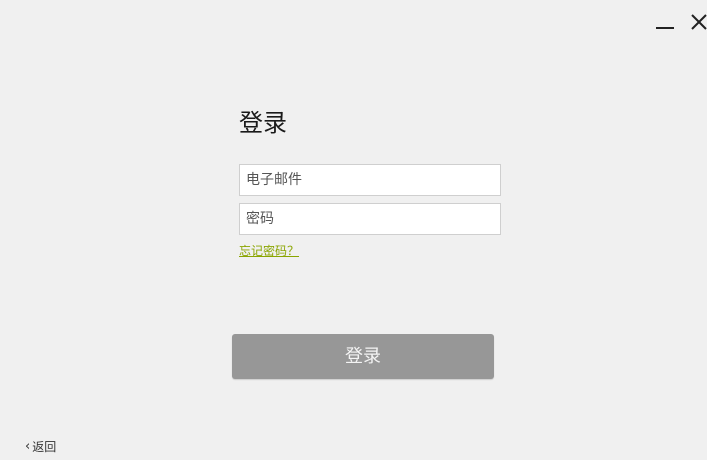 Image resolution: width=707 pixels, height=460 pixels. I want to click on minimize-button, so click(665, 23).